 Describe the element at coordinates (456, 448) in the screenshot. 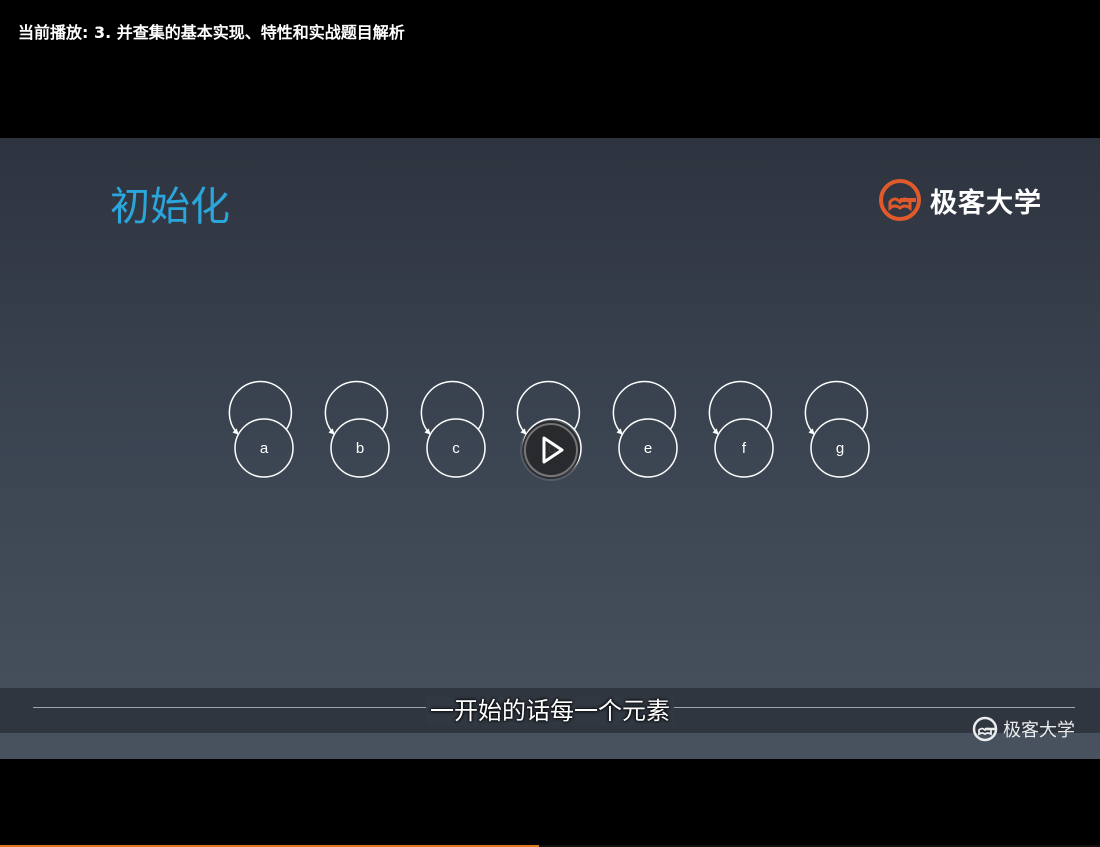

I see `node-label: c` at that location.